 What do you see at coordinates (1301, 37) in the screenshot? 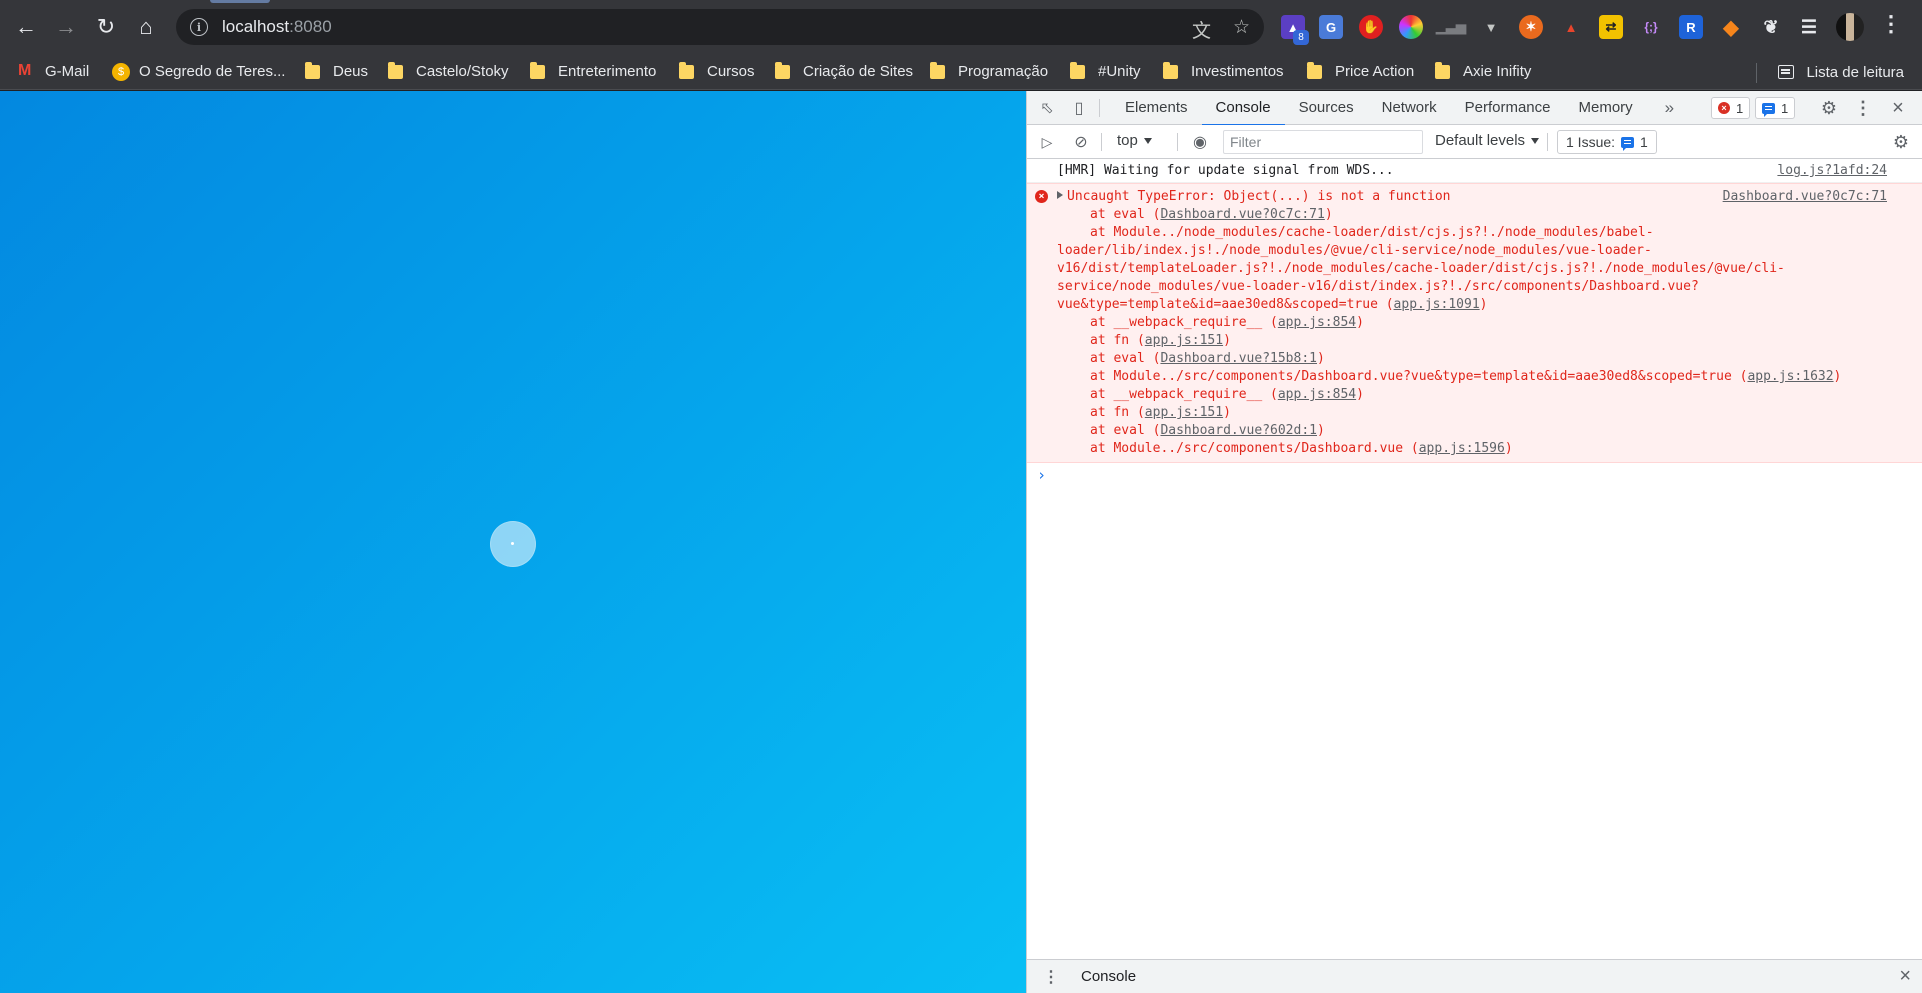
I see `extension-badge: 8` at bounding box center [1301, 37].